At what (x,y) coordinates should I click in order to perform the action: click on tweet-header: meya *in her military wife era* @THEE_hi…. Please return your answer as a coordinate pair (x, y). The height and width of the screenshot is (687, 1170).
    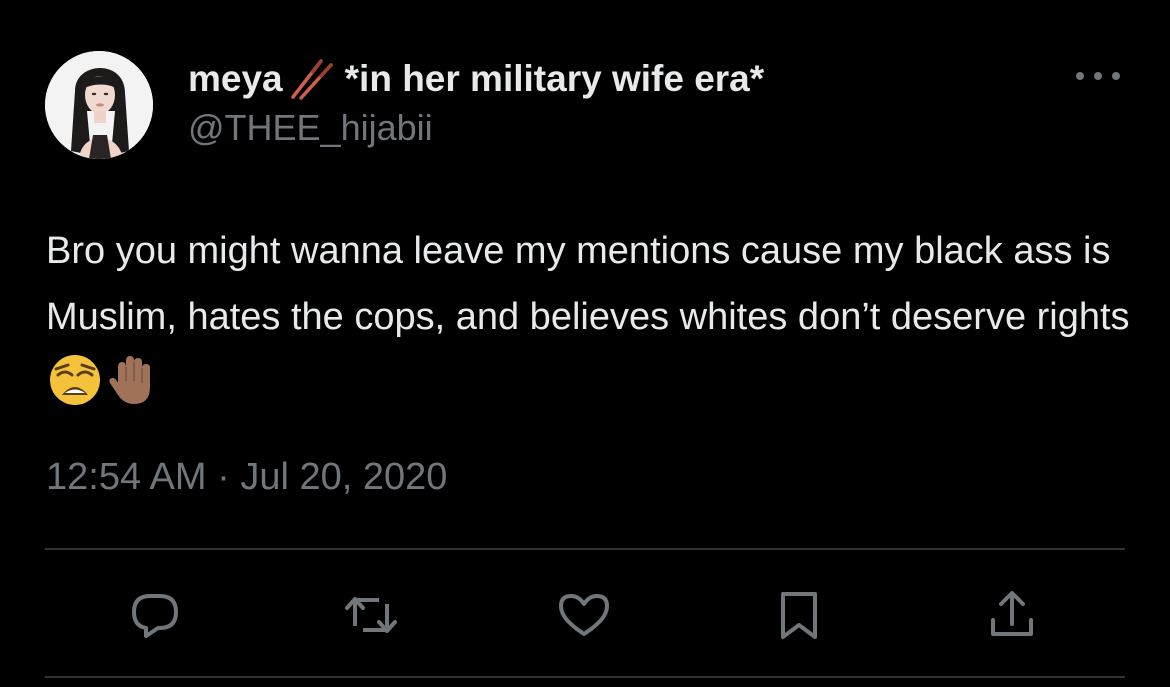
    Looking at the image, I should click on (476, 103).